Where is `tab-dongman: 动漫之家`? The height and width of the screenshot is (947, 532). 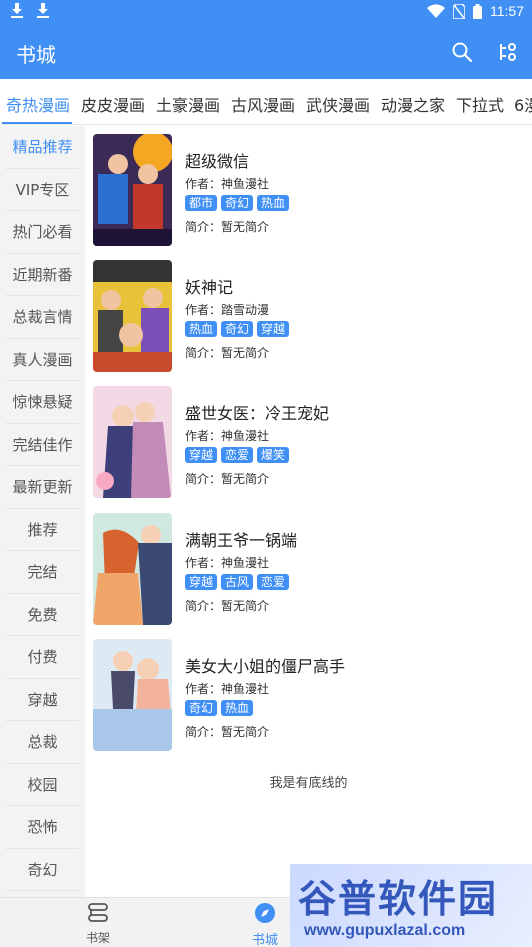 tab-dongman: 动漫之家 is located at coordinates (413, 104).